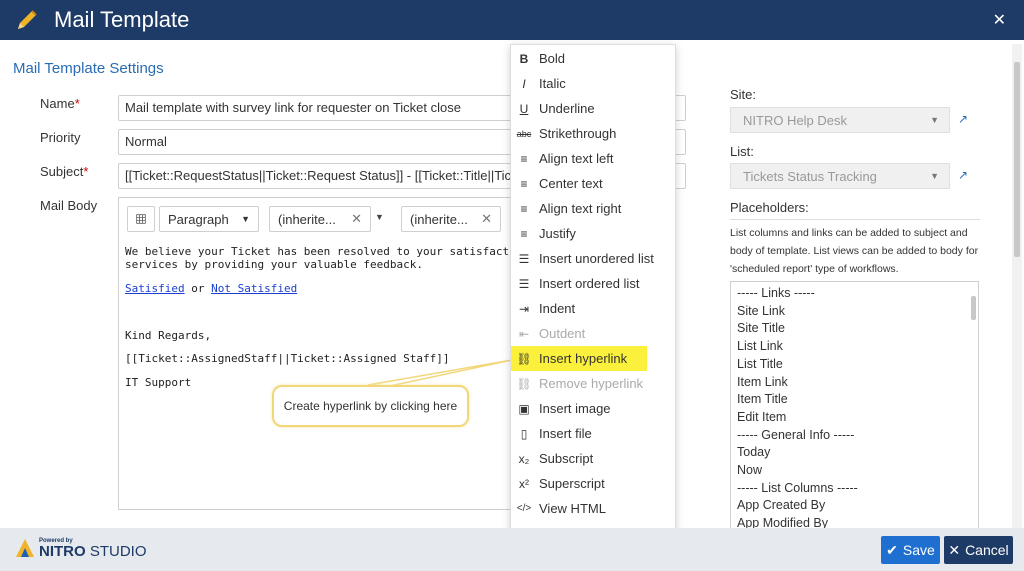 The width and height of the screenshot is (1024, 571). What do you see at coordinates (524, 83) in the screenshot?
I see `italic-icon: I` at bounding box center [524, 83].